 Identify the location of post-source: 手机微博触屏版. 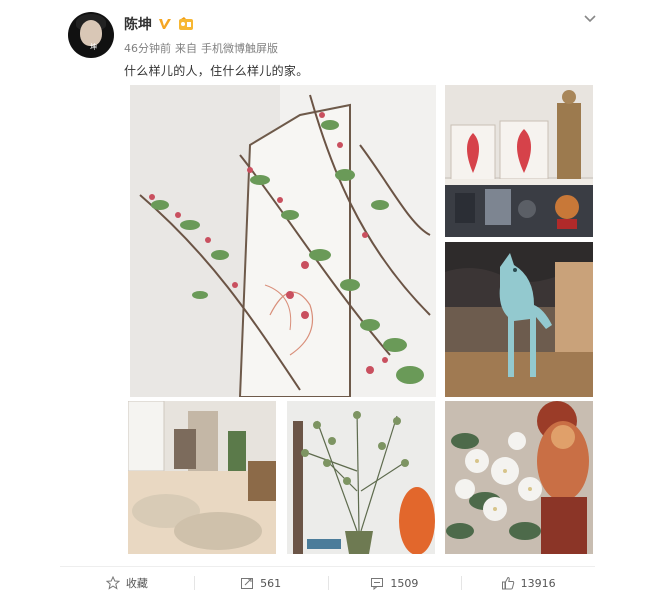
(239, 48).